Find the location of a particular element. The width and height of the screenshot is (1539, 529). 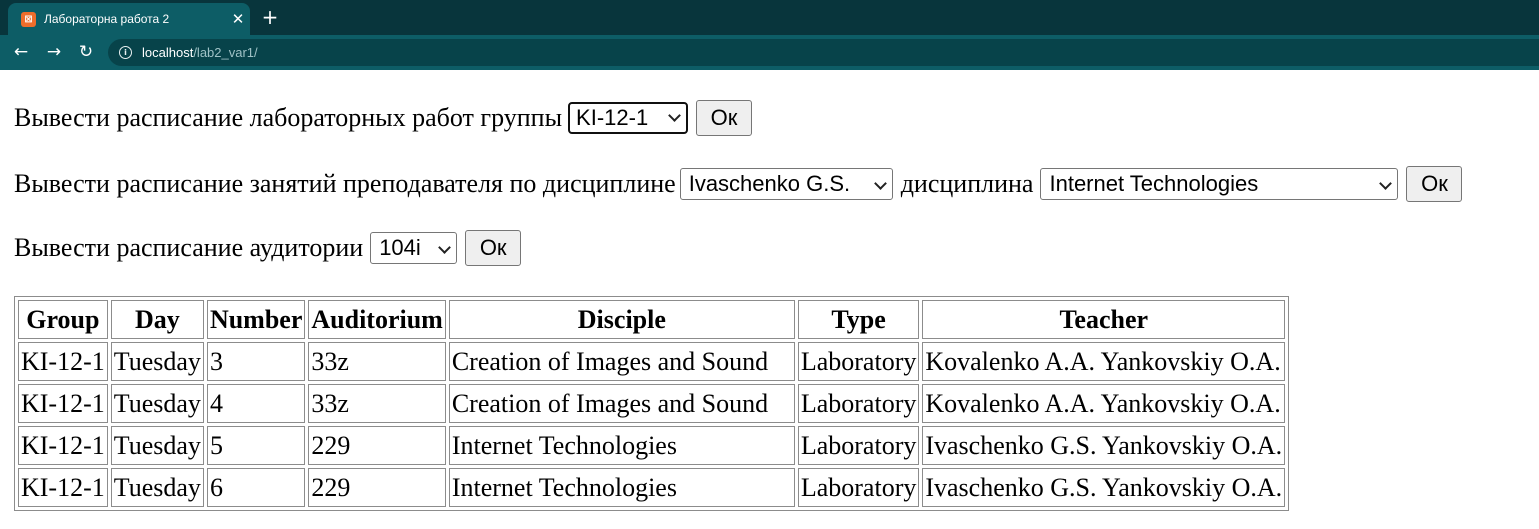

tab-title: Лабораторна работа 2 is located at coordinates (107, 19).